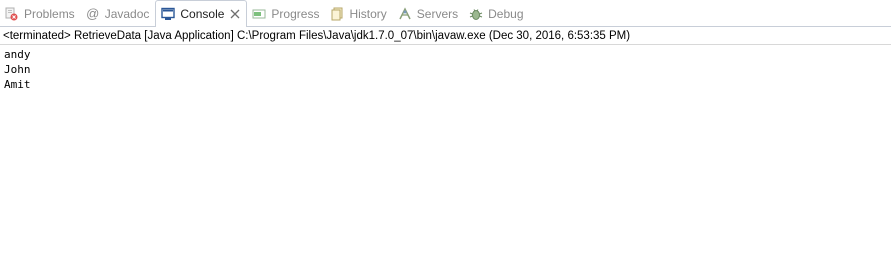  Describe the element at coordinates (368, 13) in the screenshot. I see `tab-history-label: History` at that location.